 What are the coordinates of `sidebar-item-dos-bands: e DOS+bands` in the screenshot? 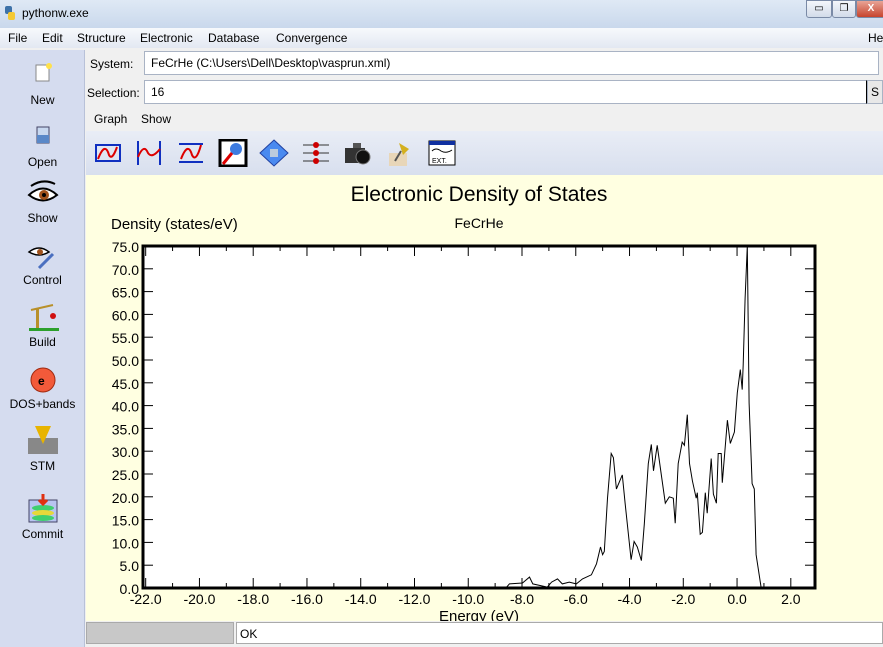 It's located at (42, 387).